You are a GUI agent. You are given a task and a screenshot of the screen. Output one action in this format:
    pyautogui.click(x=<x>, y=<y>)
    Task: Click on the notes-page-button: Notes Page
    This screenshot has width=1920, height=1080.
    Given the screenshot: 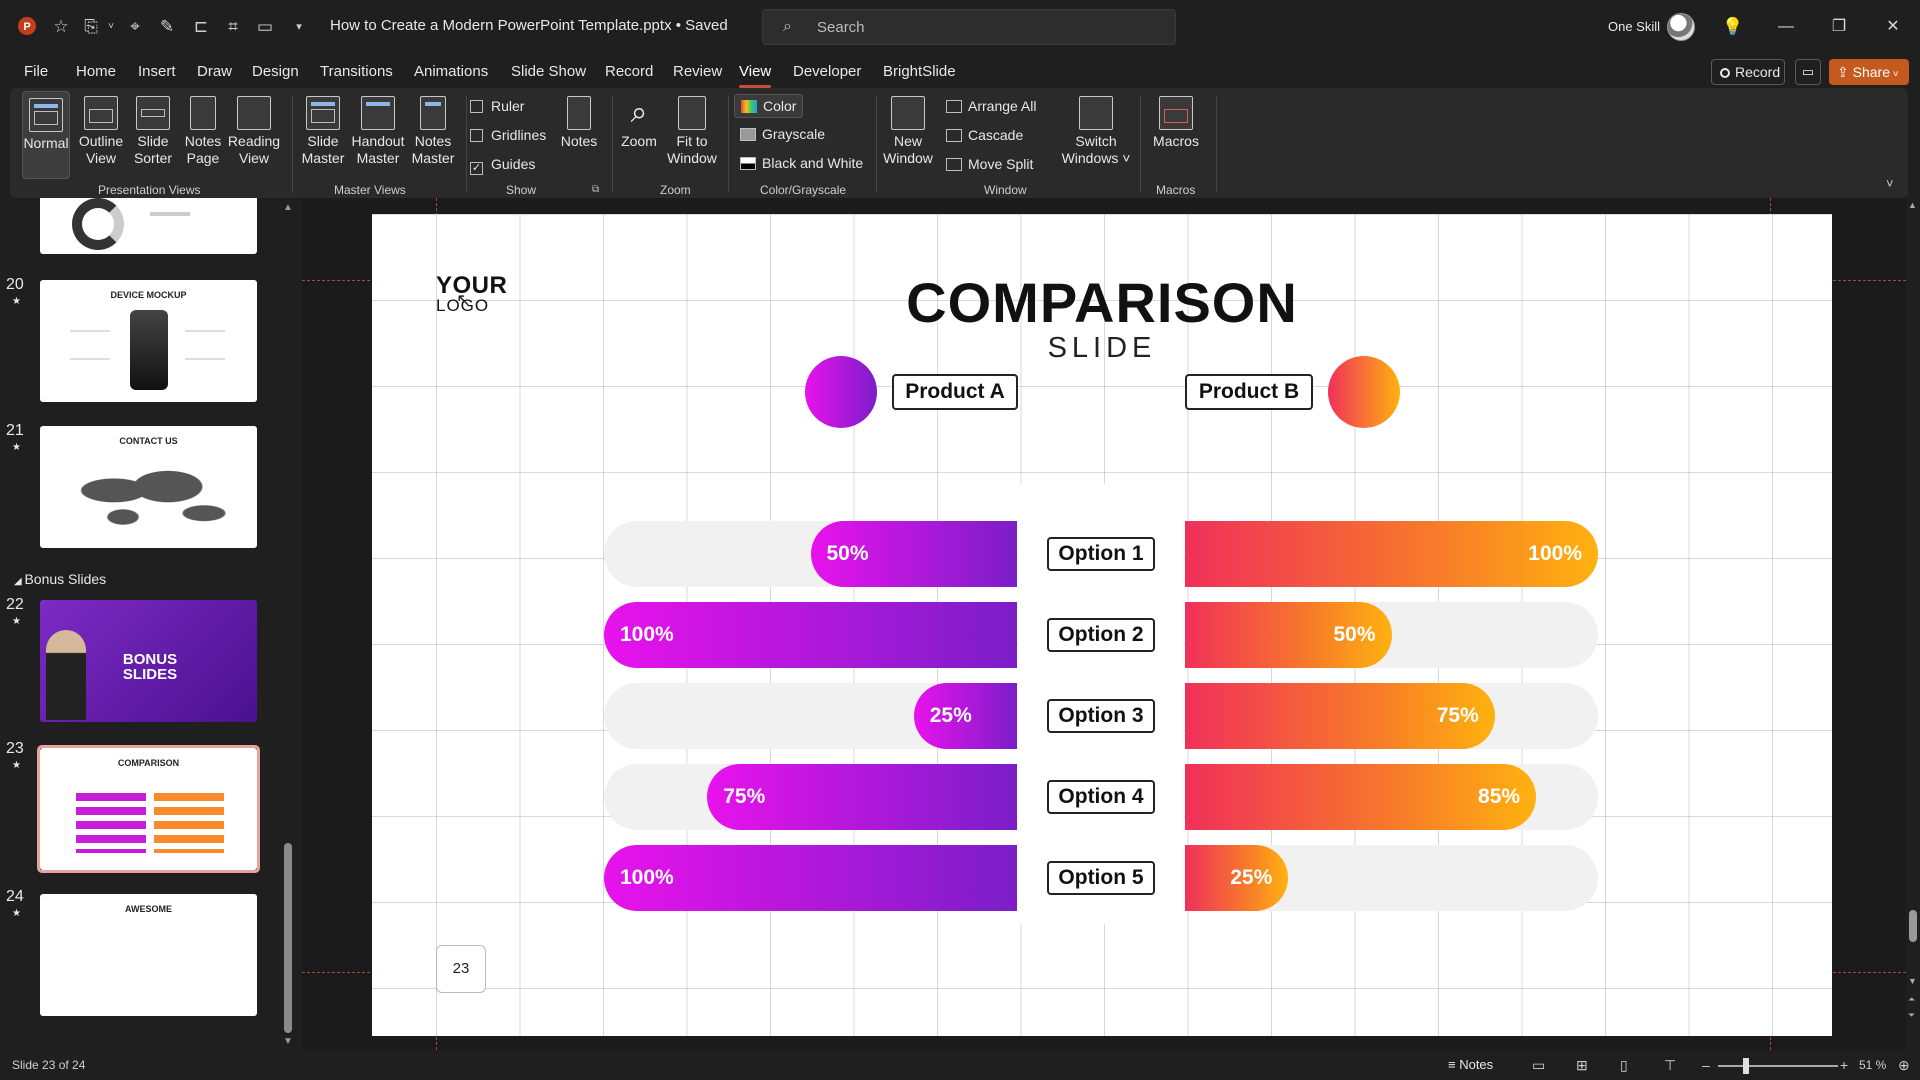 What is the action you would take?
    pyautogui.click(x=203, y=131)
    